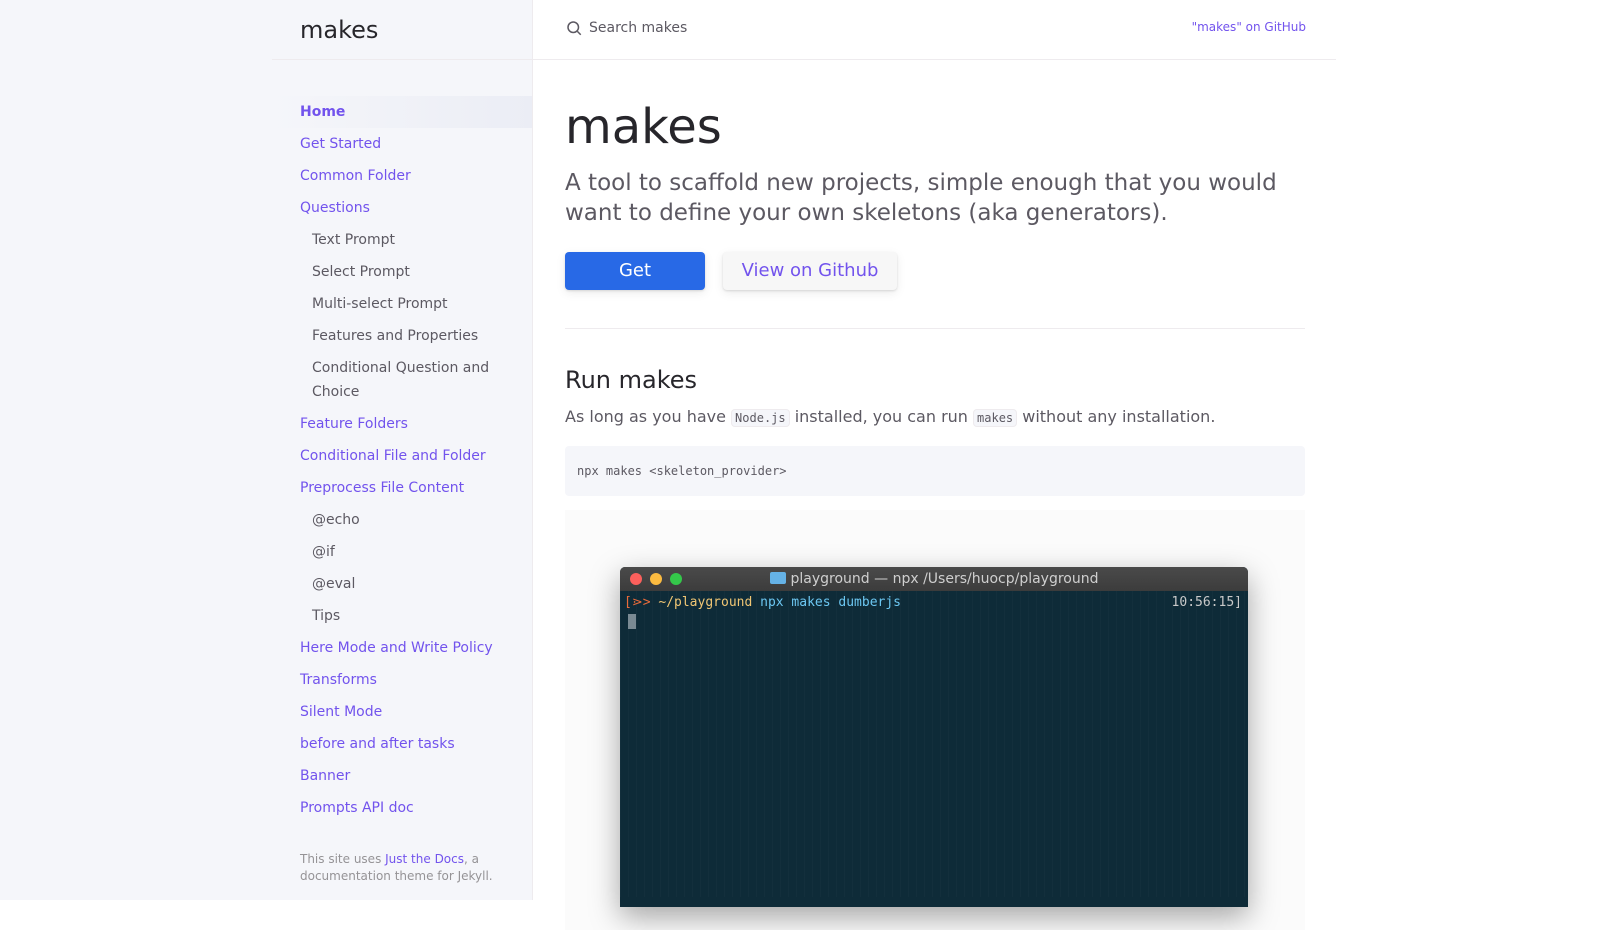 The height and width of the screenshot is (930, 1600). Describe the element at coordinates (424, 859) in the screenshot. I see `just-the-docs-link: Just the Docs` at that location.